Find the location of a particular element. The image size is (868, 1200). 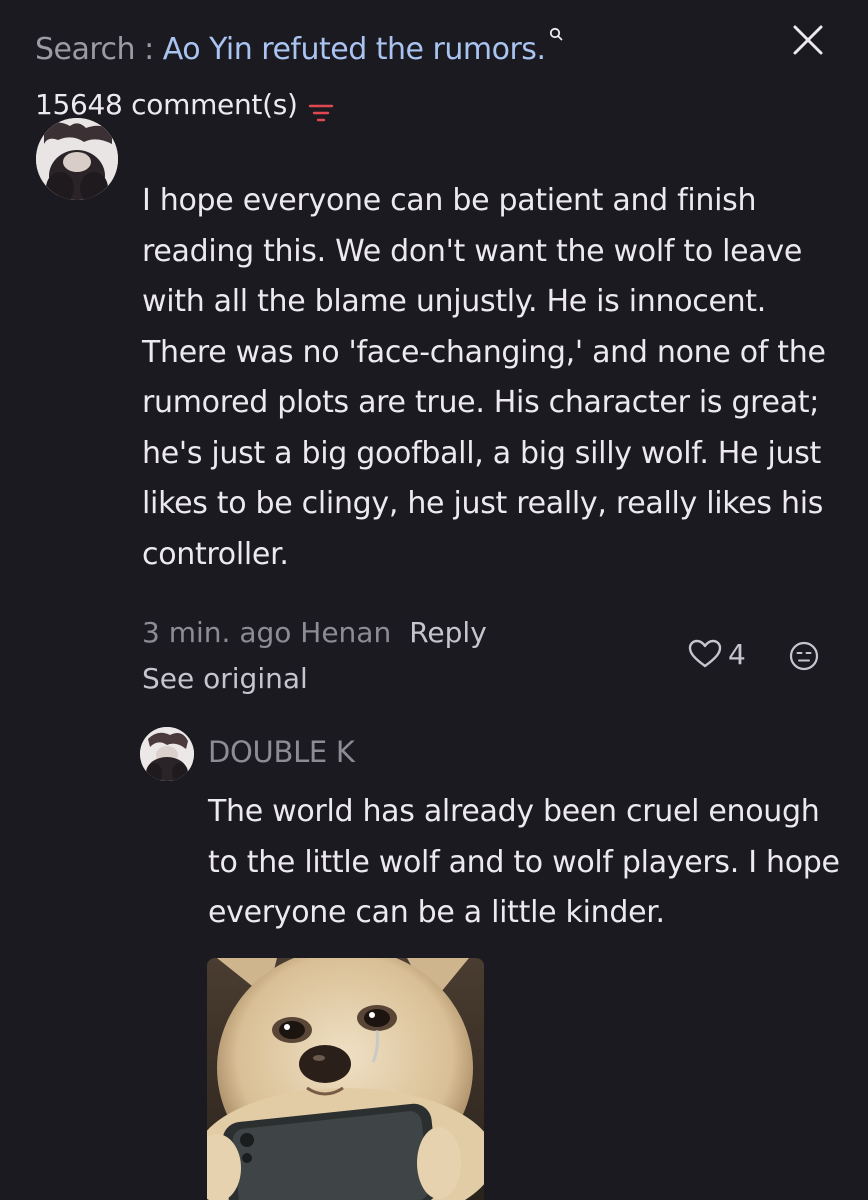

filter-sort-icon is located at coordinates (321, 108).